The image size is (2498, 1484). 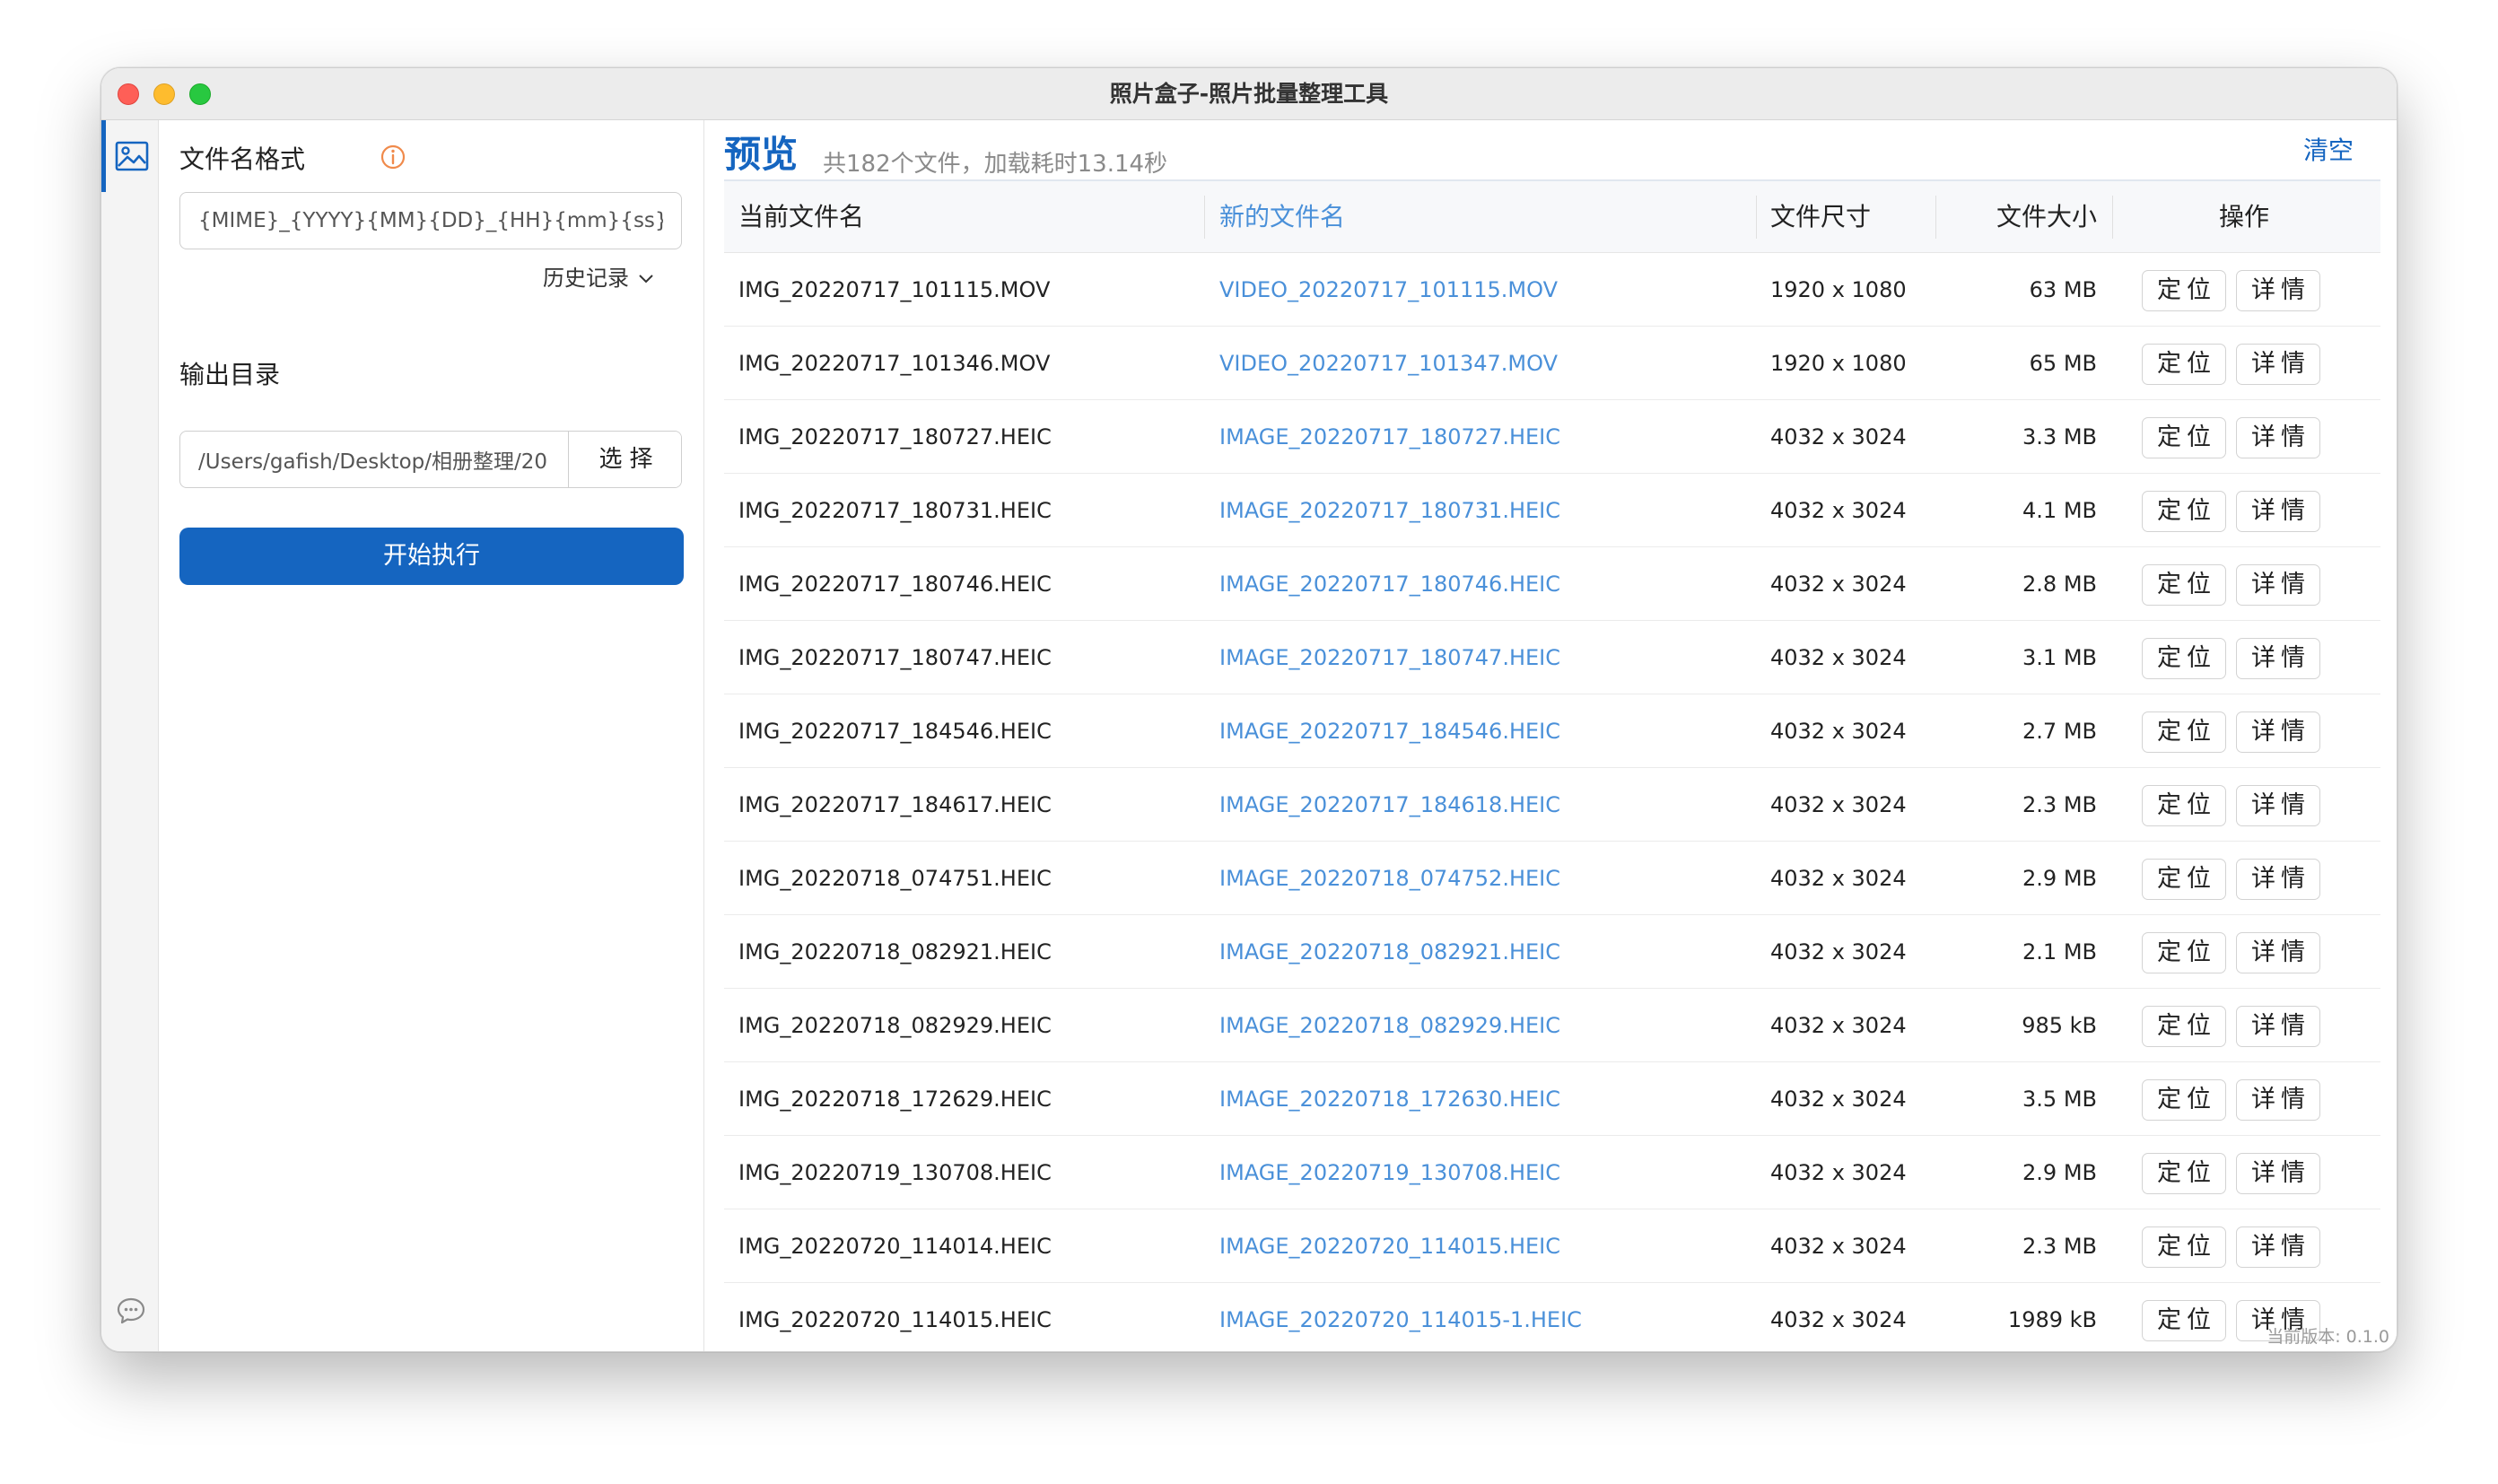 What do you see at coordinates (242, 159) in the screenshot?
I see `format-label: 文件名格式` at bounding box center [242, 159].